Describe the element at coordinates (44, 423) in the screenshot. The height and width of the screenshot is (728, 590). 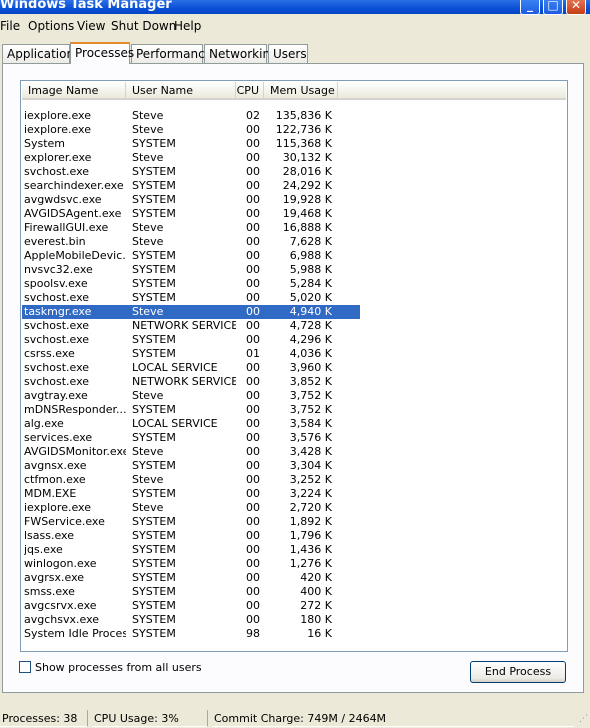
I see `process-image-name: alg.exe` at that location.